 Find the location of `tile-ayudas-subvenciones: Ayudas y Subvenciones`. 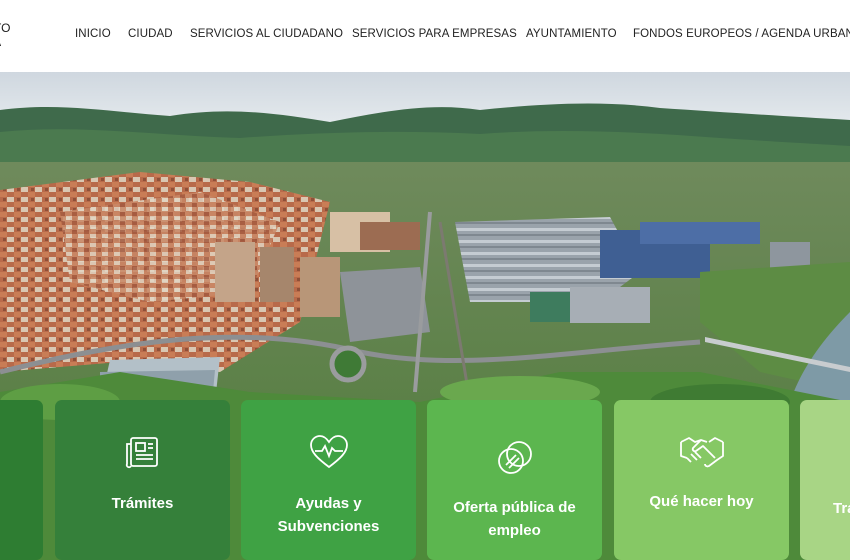

tile-ayudas-subvenciones: Ayudas y Subvenciones is located at coordinates (328, 480).